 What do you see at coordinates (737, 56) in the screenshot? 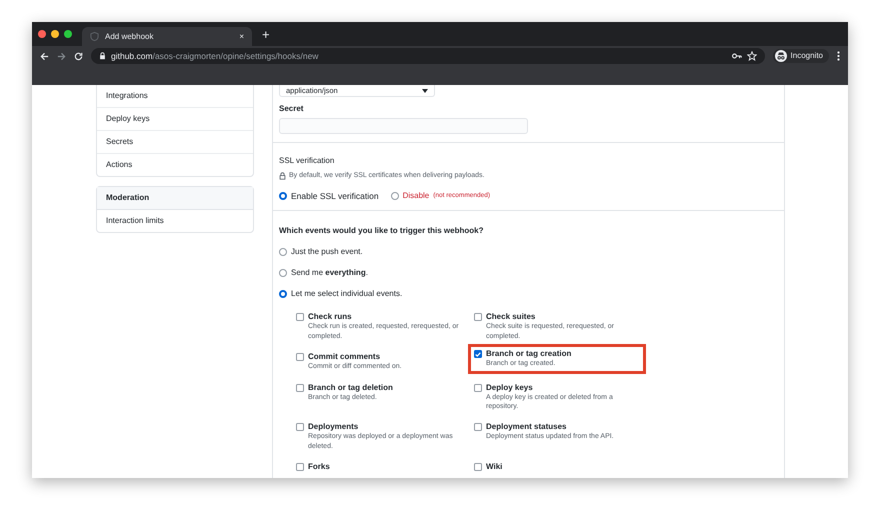
I see `key-icon` at bounding box center [737, 56].